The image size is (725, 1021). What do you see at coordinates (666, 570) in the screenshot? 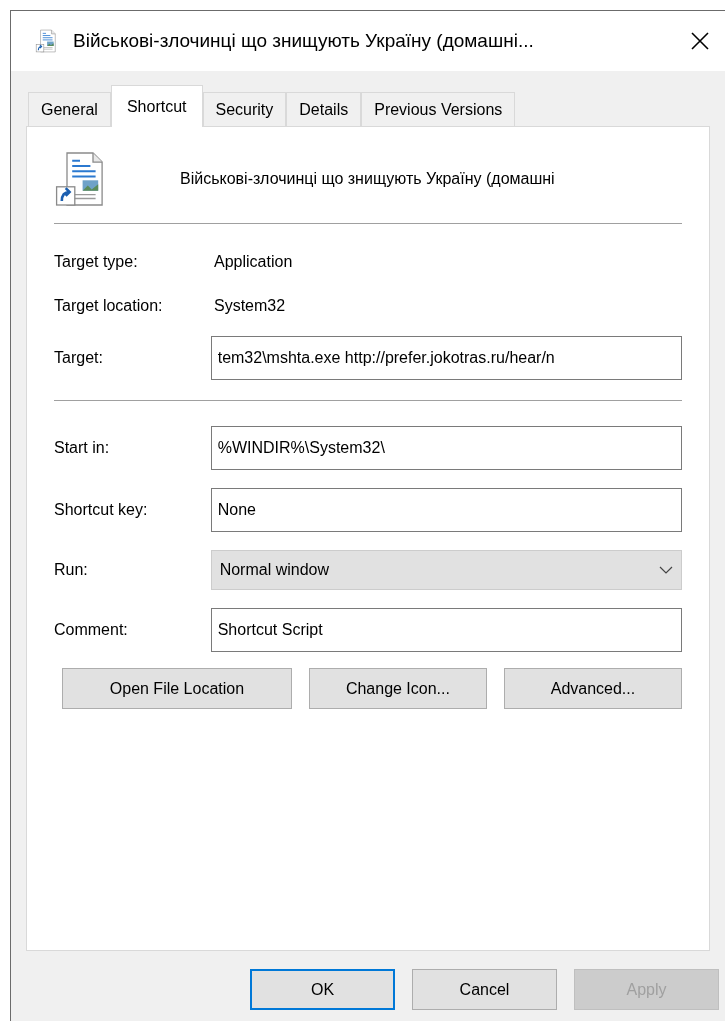
I see `chevron-down-icon` at bounding box center [666, 570].